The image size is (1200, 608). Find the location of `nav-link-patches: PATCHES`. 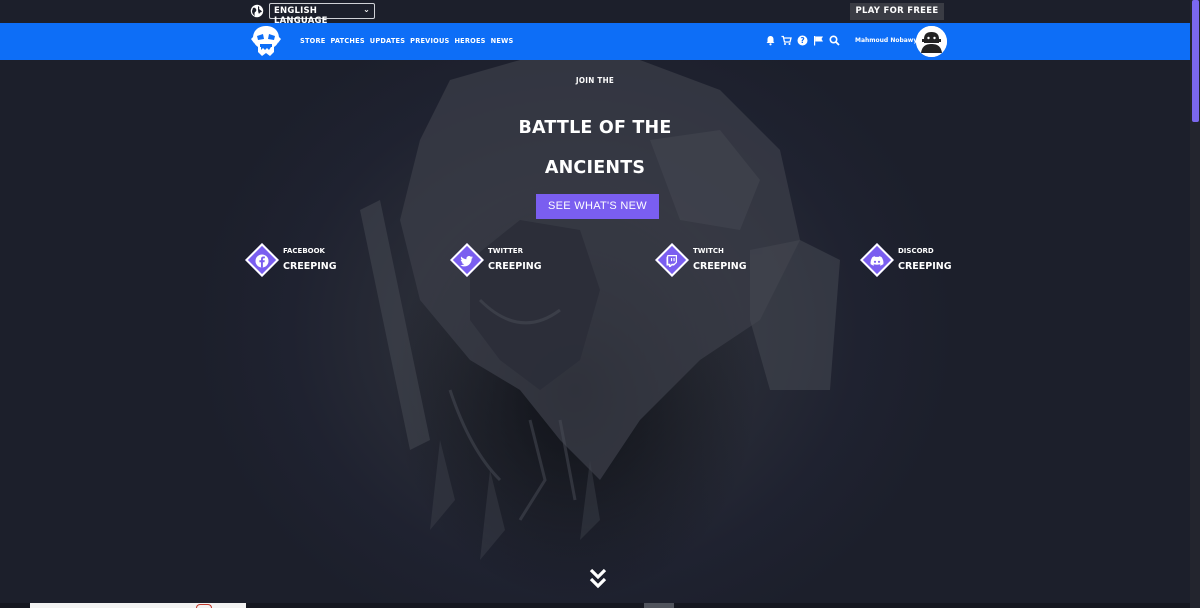

nav-link-patches: PATCHES is located at coordinates (347, 41).